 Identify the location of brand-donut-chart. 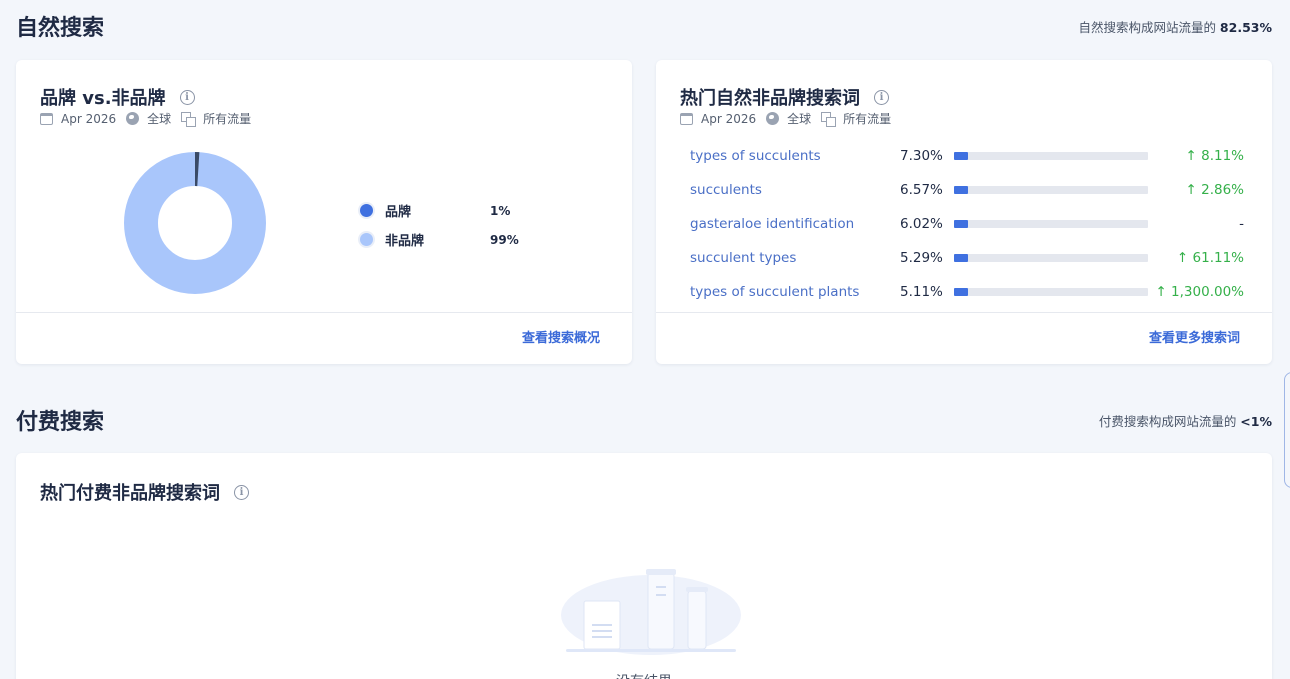
(195, 223).